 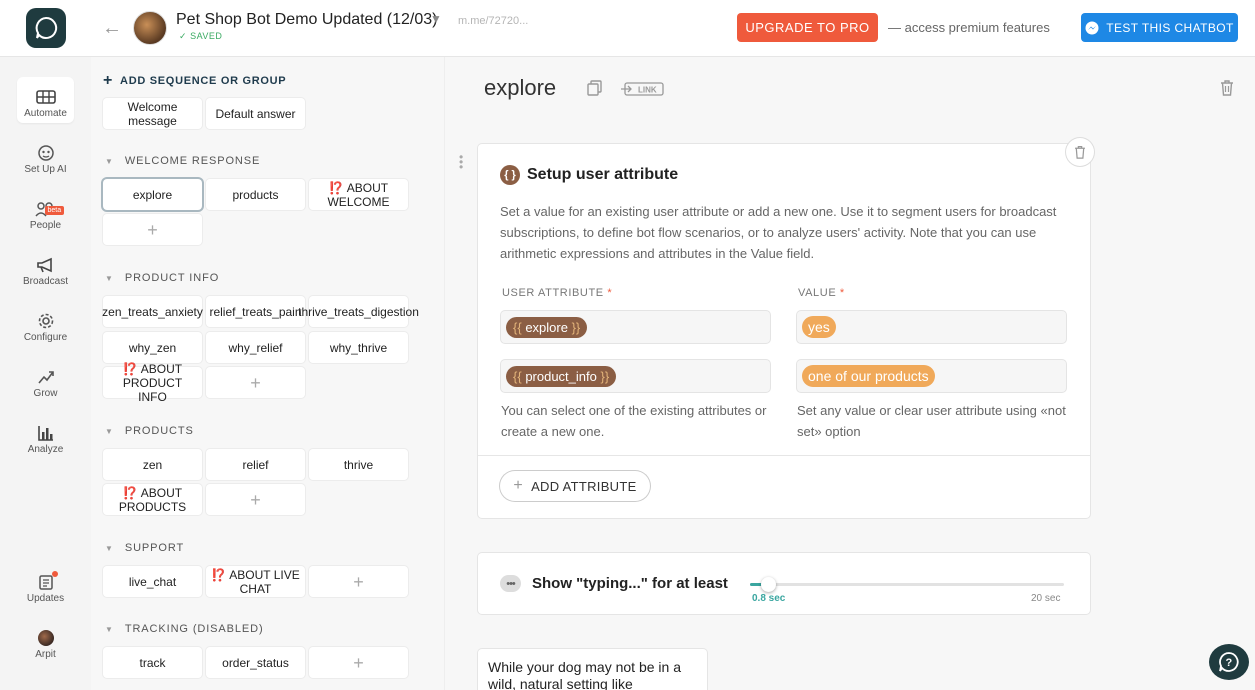 What do you see at coordinates (149, 431) in the screenshot?
I see `group-products: ▼ PRODUCTS` at bounding box center [149, 431].